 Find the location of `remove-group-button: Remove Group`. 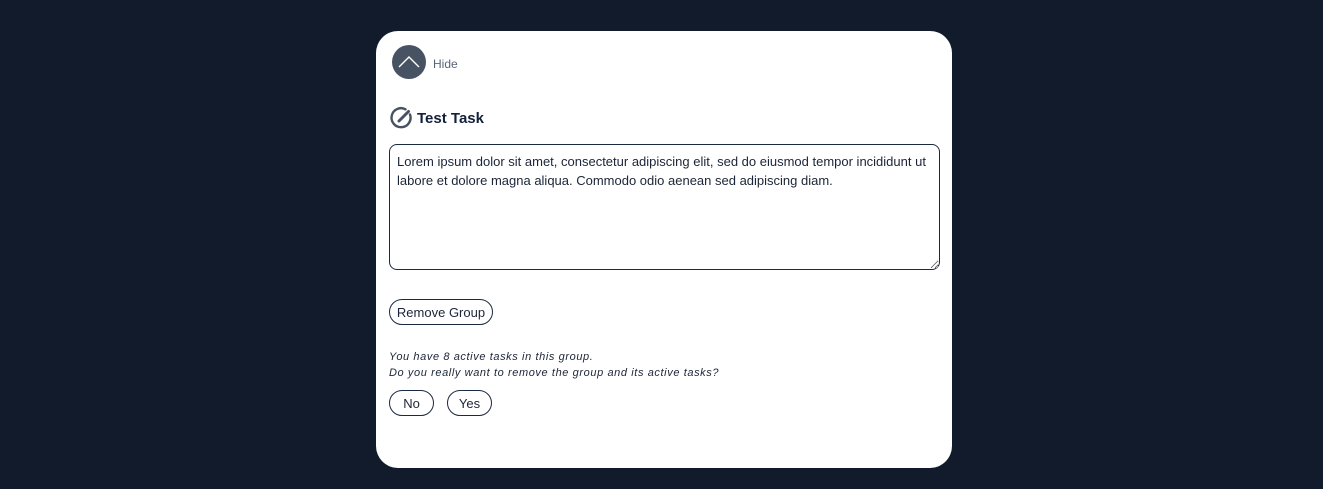

remove-group-button: Remove Group is located at coordinates (441, 312).